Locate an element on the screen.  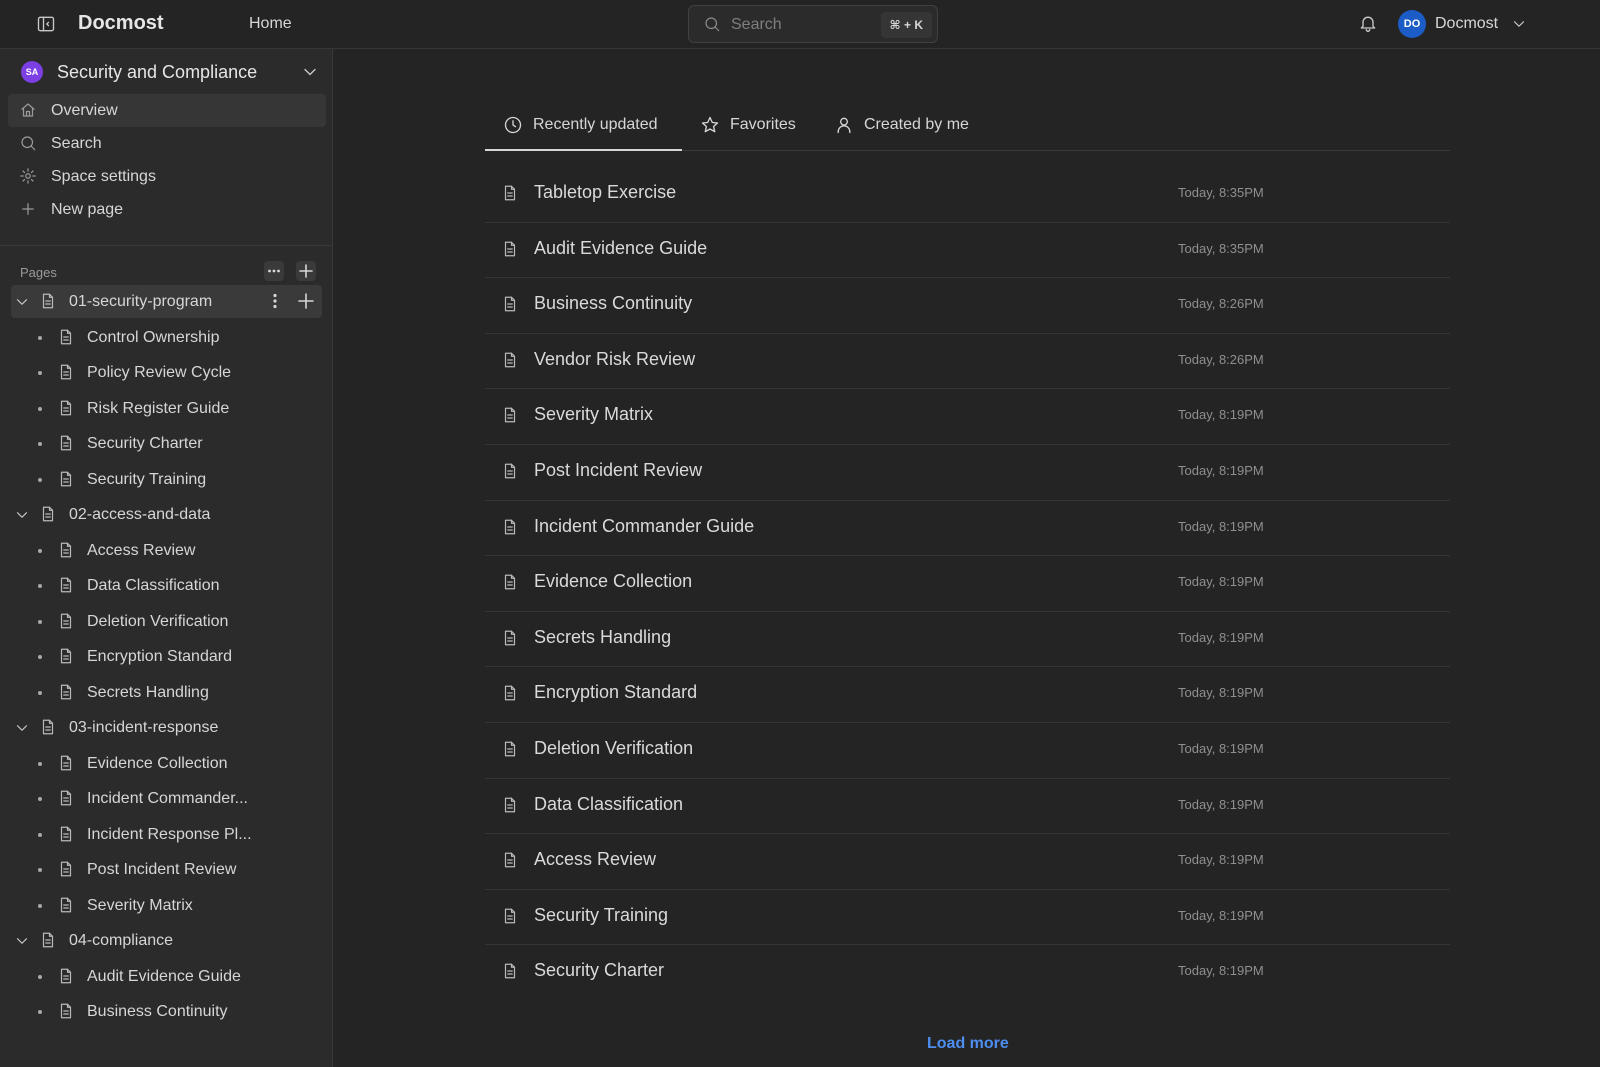
page-title: Deletion Verification is located at coordinates (614, 747).